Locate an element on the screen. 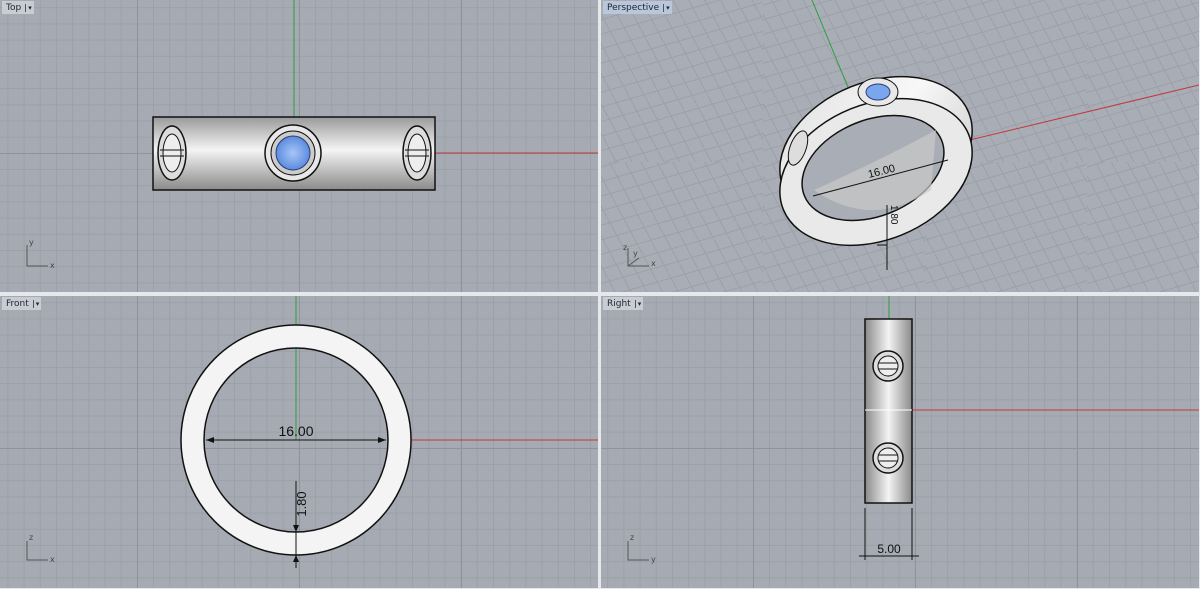  screw-upper is located at coordinates (888, 366).